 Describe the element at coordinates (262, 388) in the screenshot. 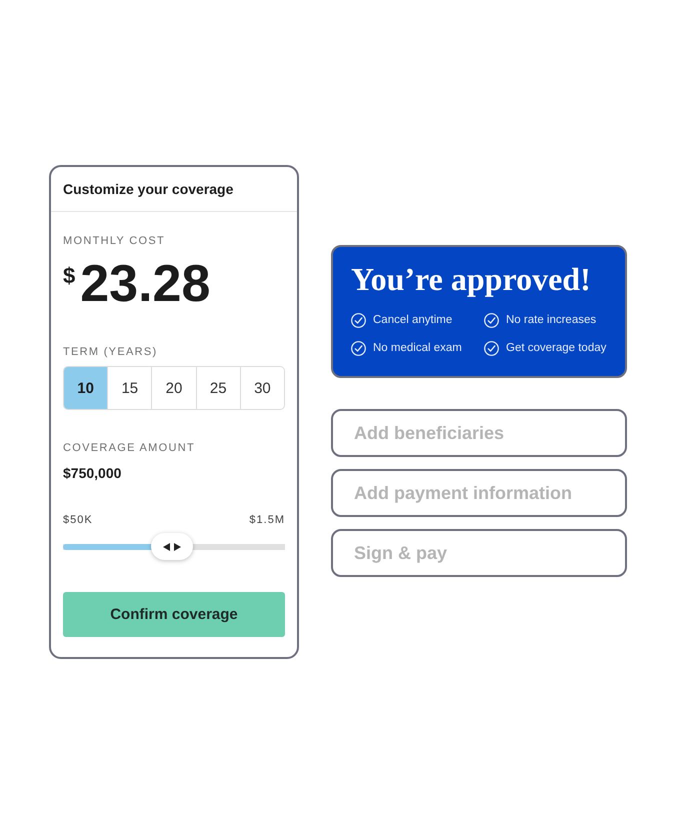

I see `term-option: 30` at that location.